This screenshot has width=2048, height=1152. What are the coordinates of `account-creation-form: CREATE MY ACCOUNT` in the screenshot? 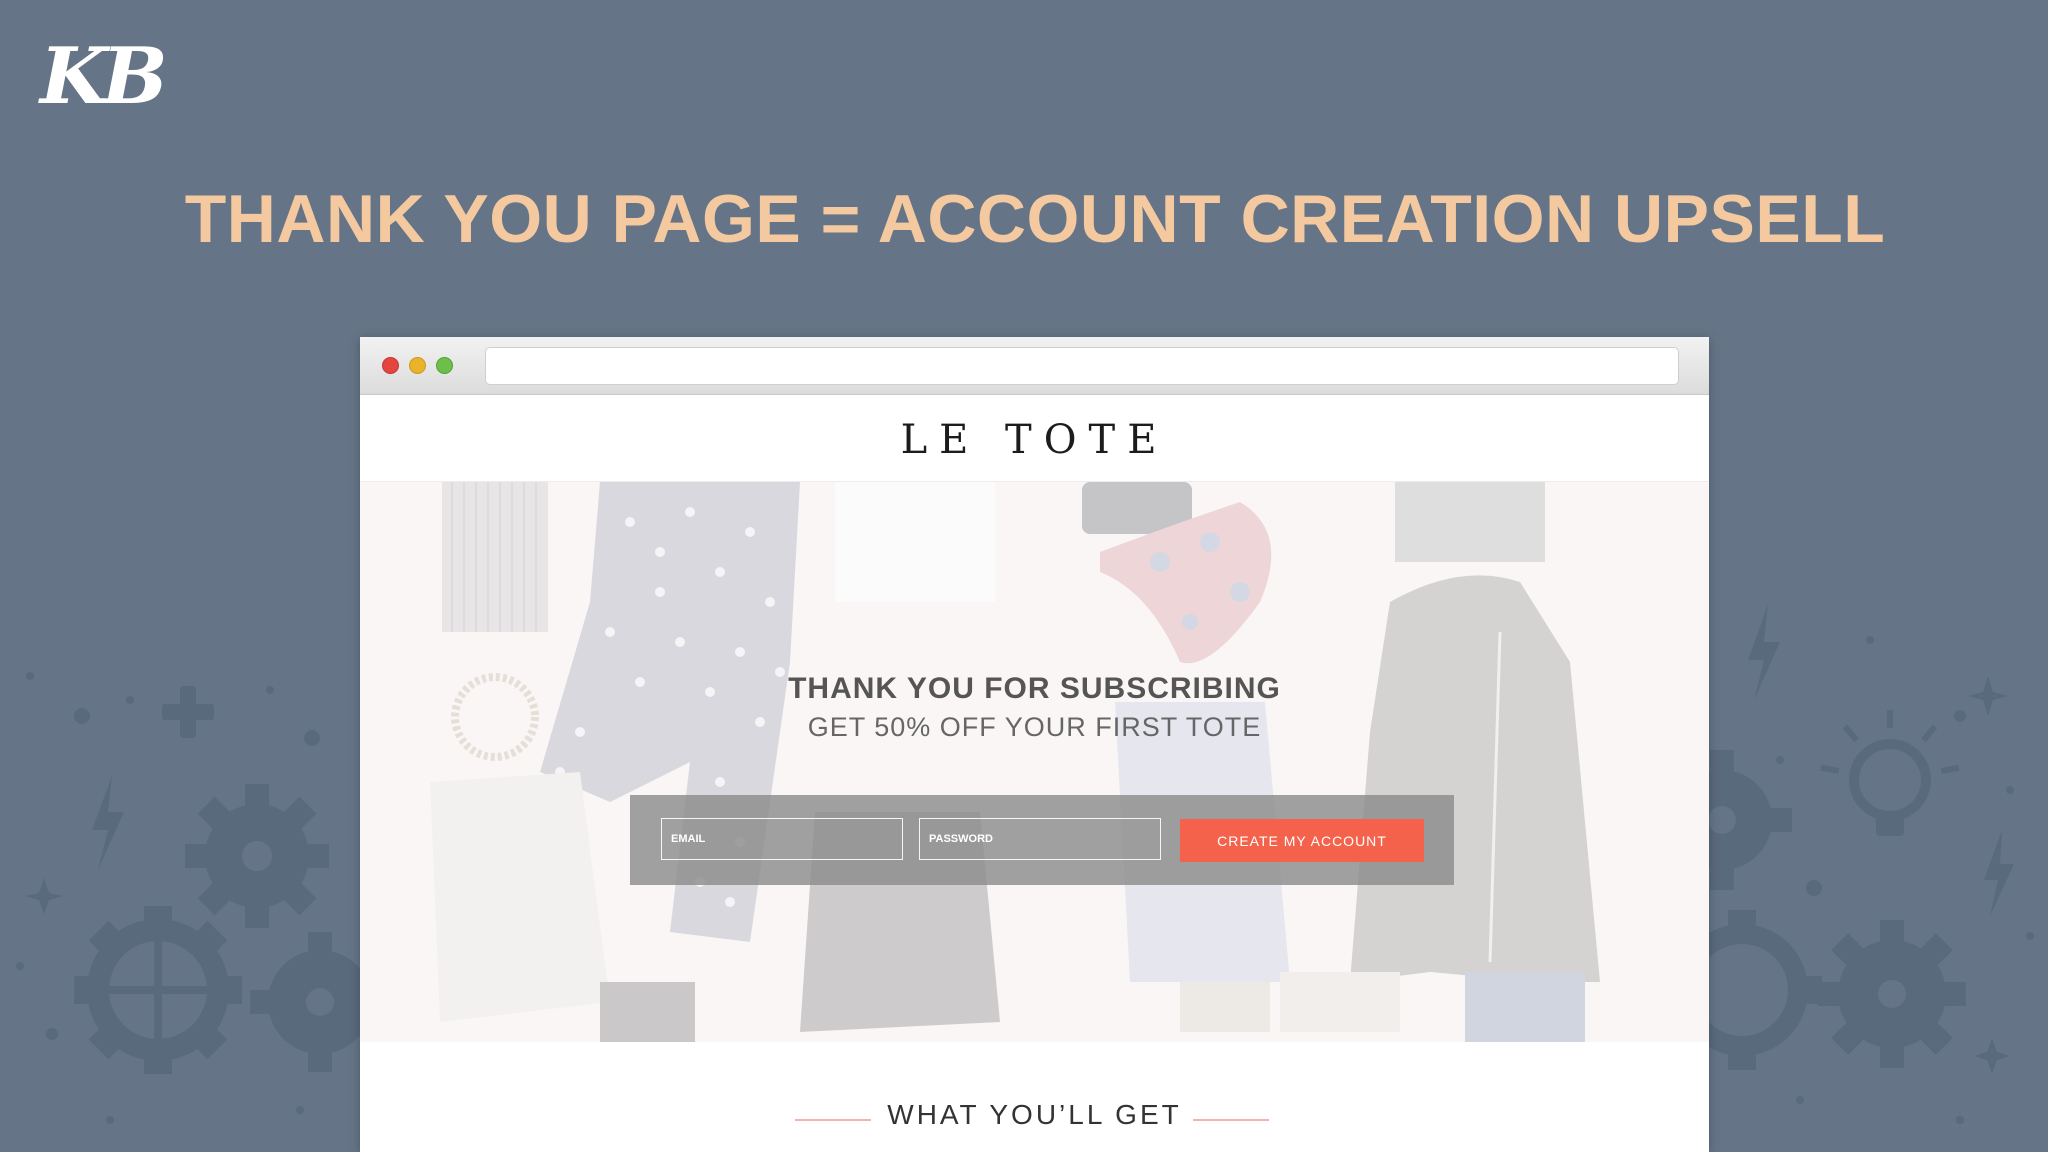 It's located at (1042, 840).